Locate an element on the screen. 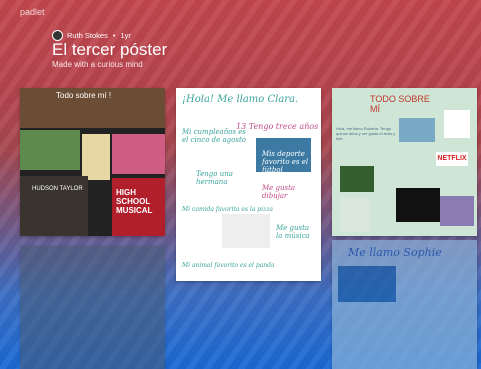 This screenshot has width=481, height=369. juice-tile is located at coordinates (96, 157).